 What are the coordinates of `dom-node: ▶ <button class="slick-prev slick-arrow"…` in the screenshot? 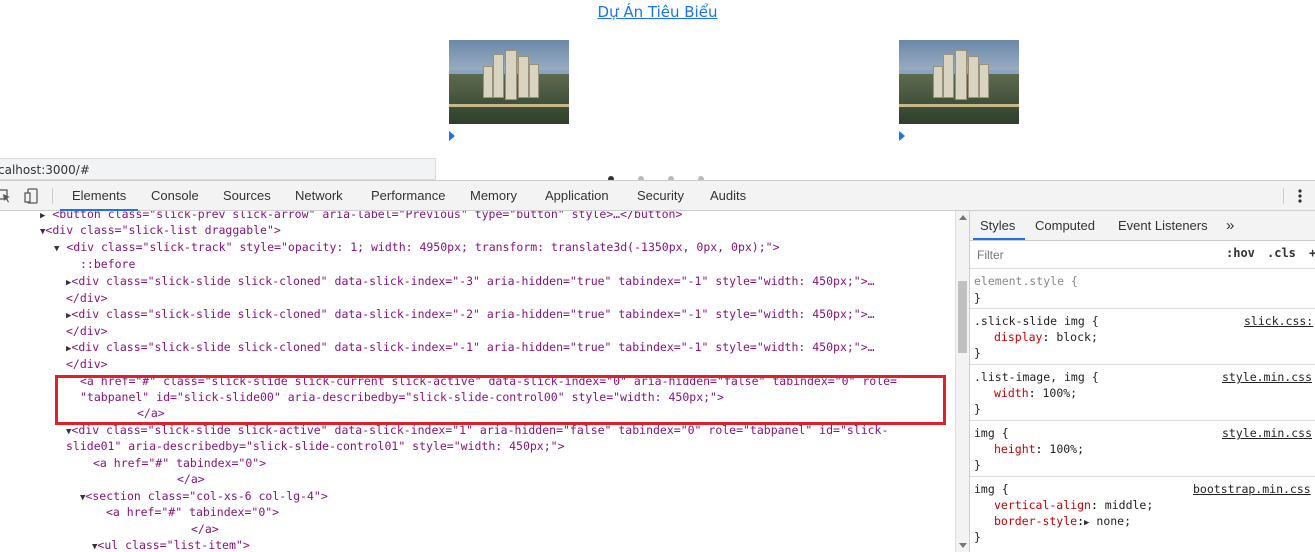 It's located at (361, 216).